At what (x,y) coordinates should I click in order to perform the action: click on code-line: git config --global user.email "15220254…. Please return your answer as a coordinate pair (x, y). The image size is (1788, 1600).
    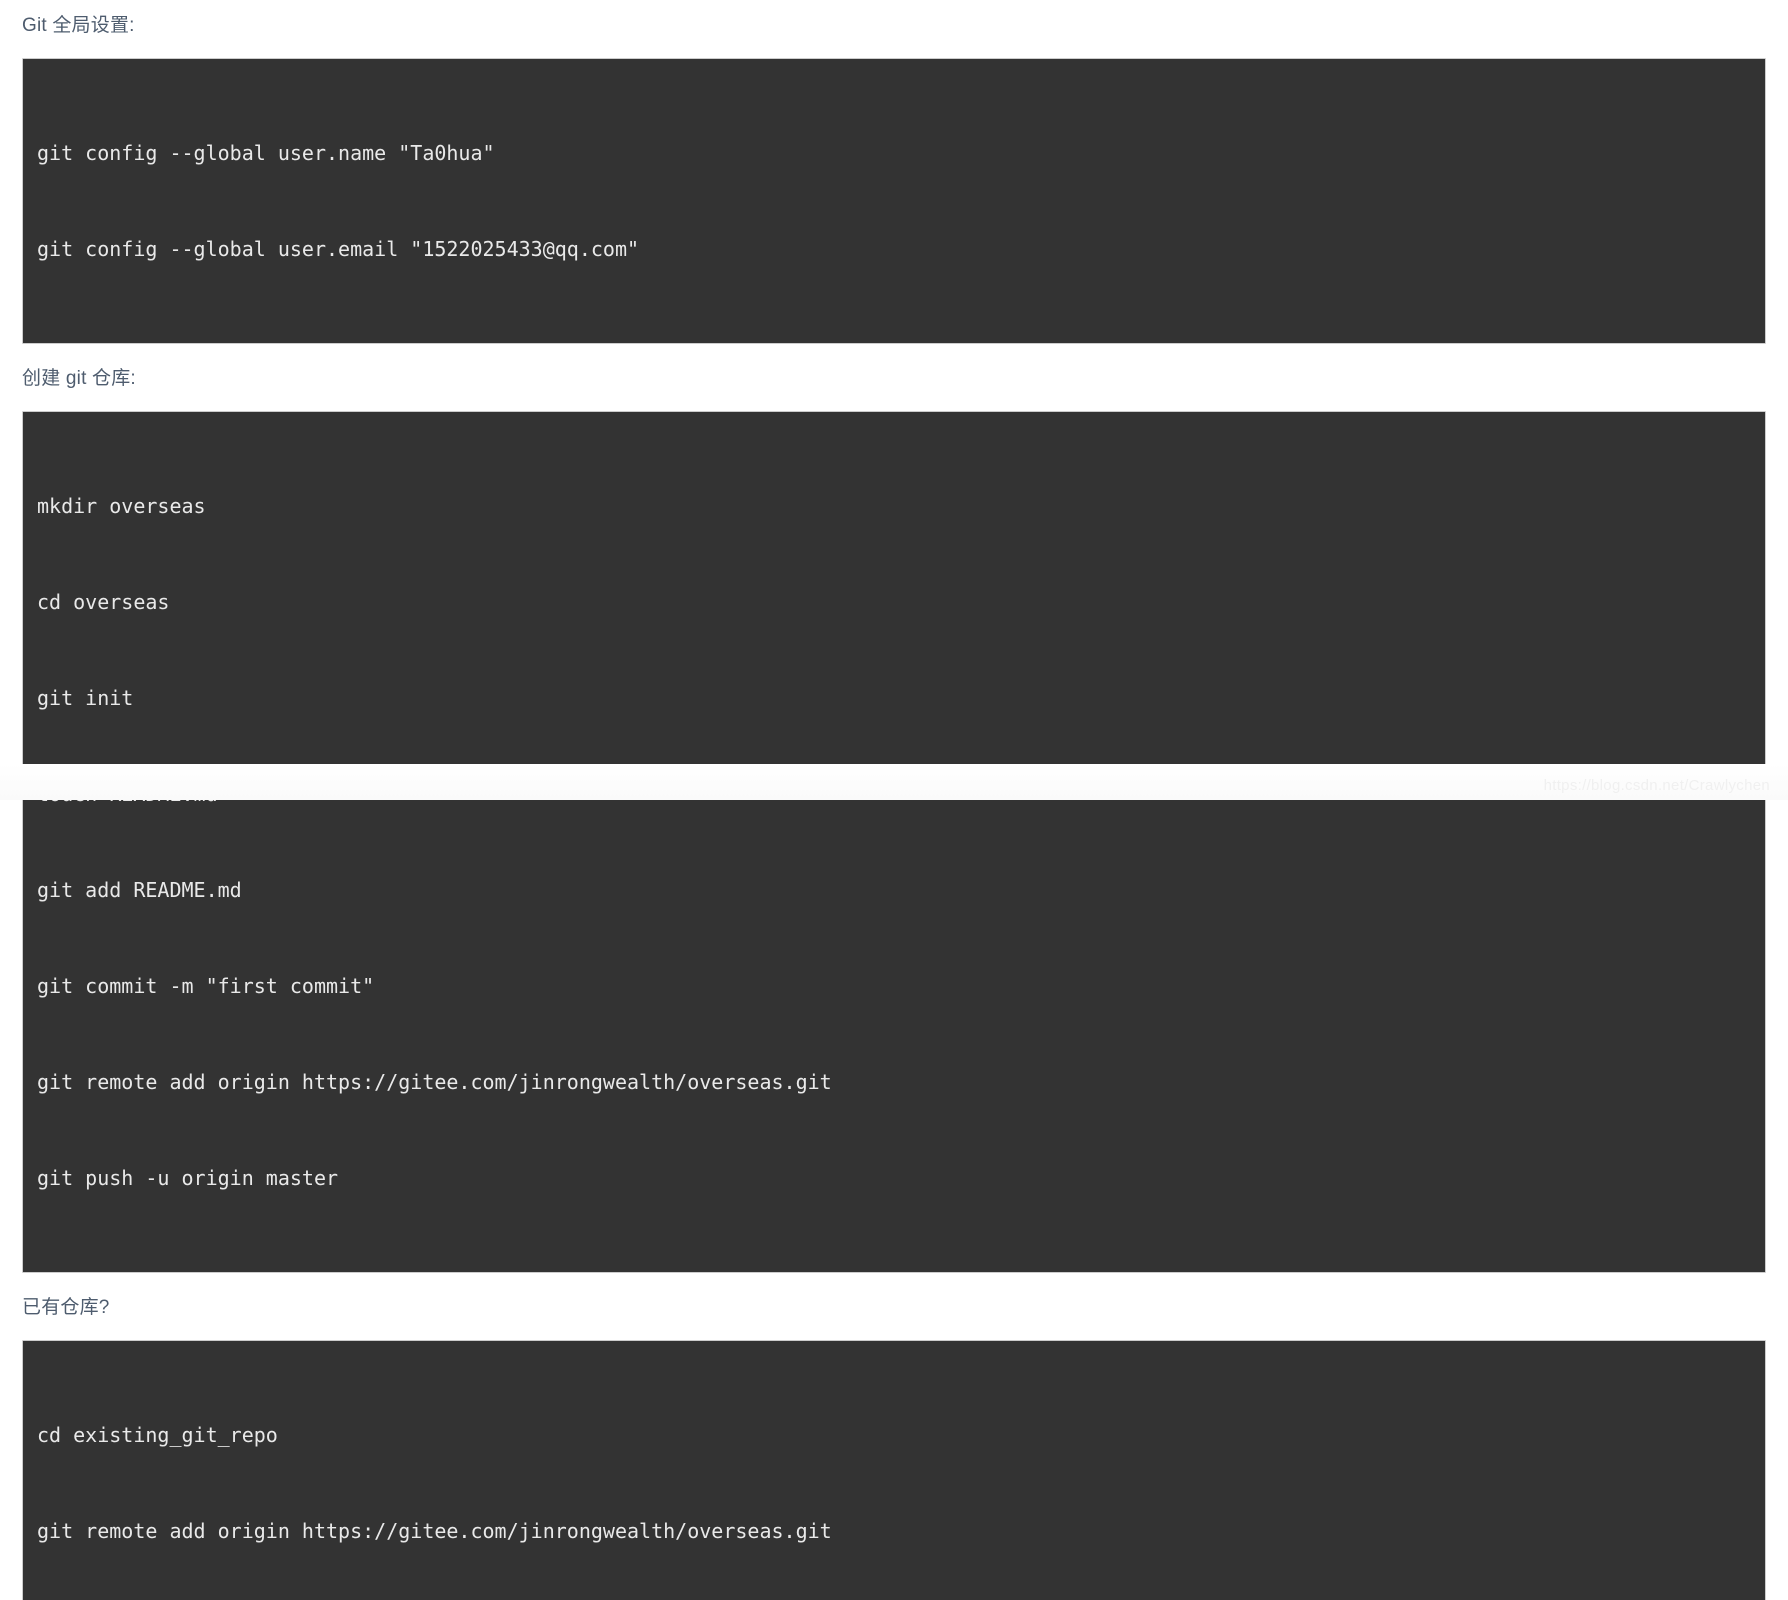
    Looking at the image, I should click on (338, 249).